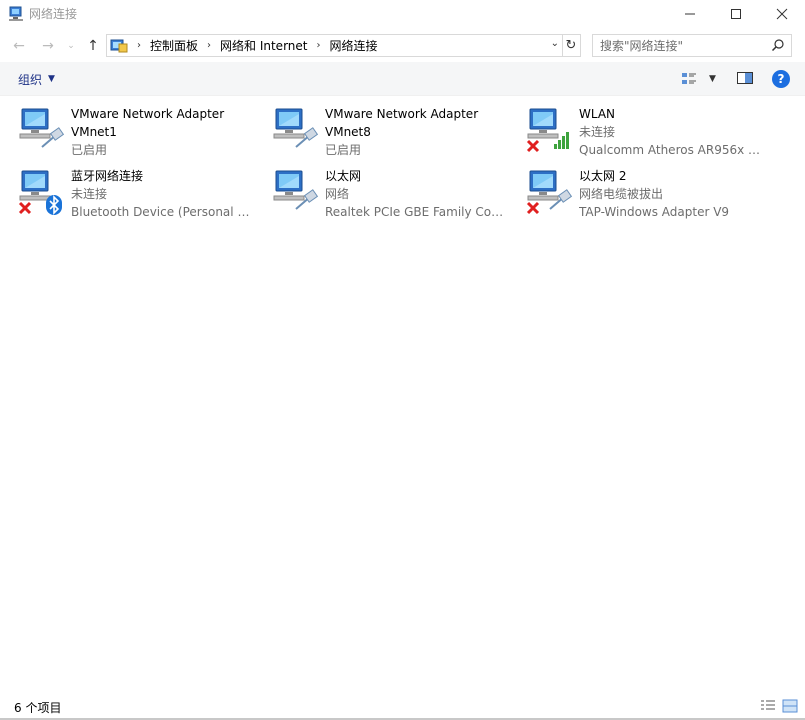 Image resolution: width=805 pixels, height=720 pixels. I want to click on breadcrumb-network-connections: 网络连接, so click(353, 45).